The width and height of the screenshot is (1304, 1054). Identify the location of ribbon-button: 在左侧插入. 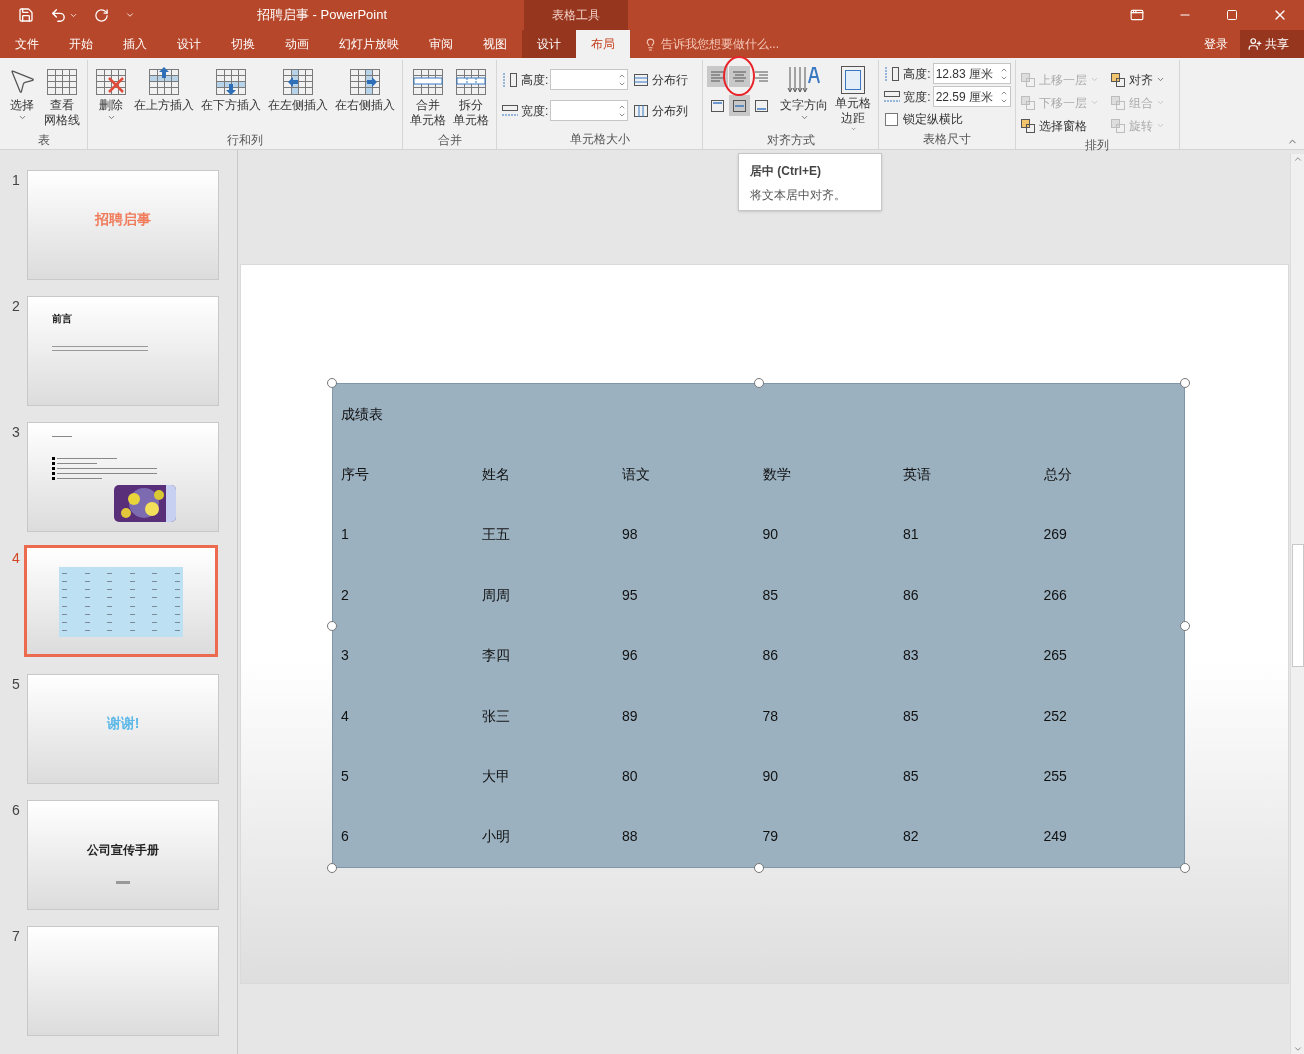
(298, 96).